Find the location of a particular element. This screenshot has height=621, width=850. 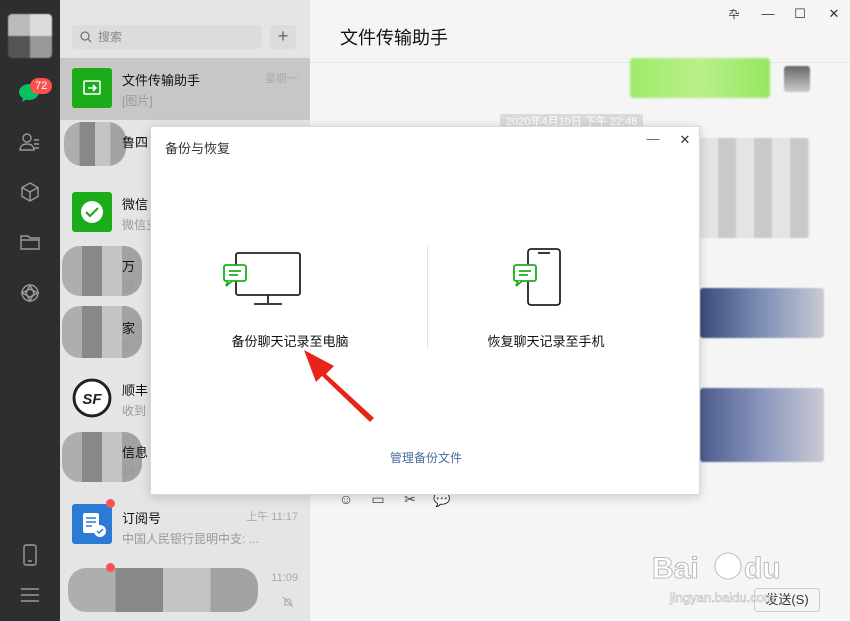

add-button: + is located at coordinates (283, 37).